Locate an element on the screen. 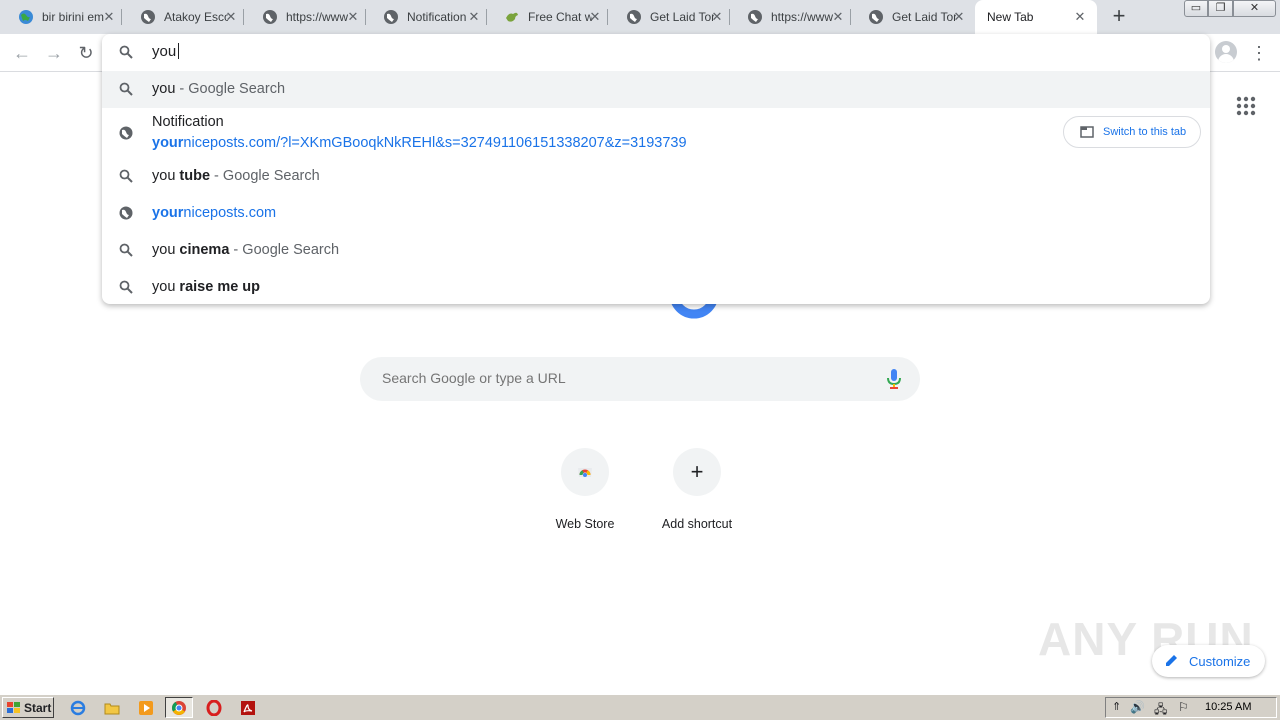 This screenshot has height=721, width=1280. tab: Free Chat w ✕ is located at coordinates (548, 17).